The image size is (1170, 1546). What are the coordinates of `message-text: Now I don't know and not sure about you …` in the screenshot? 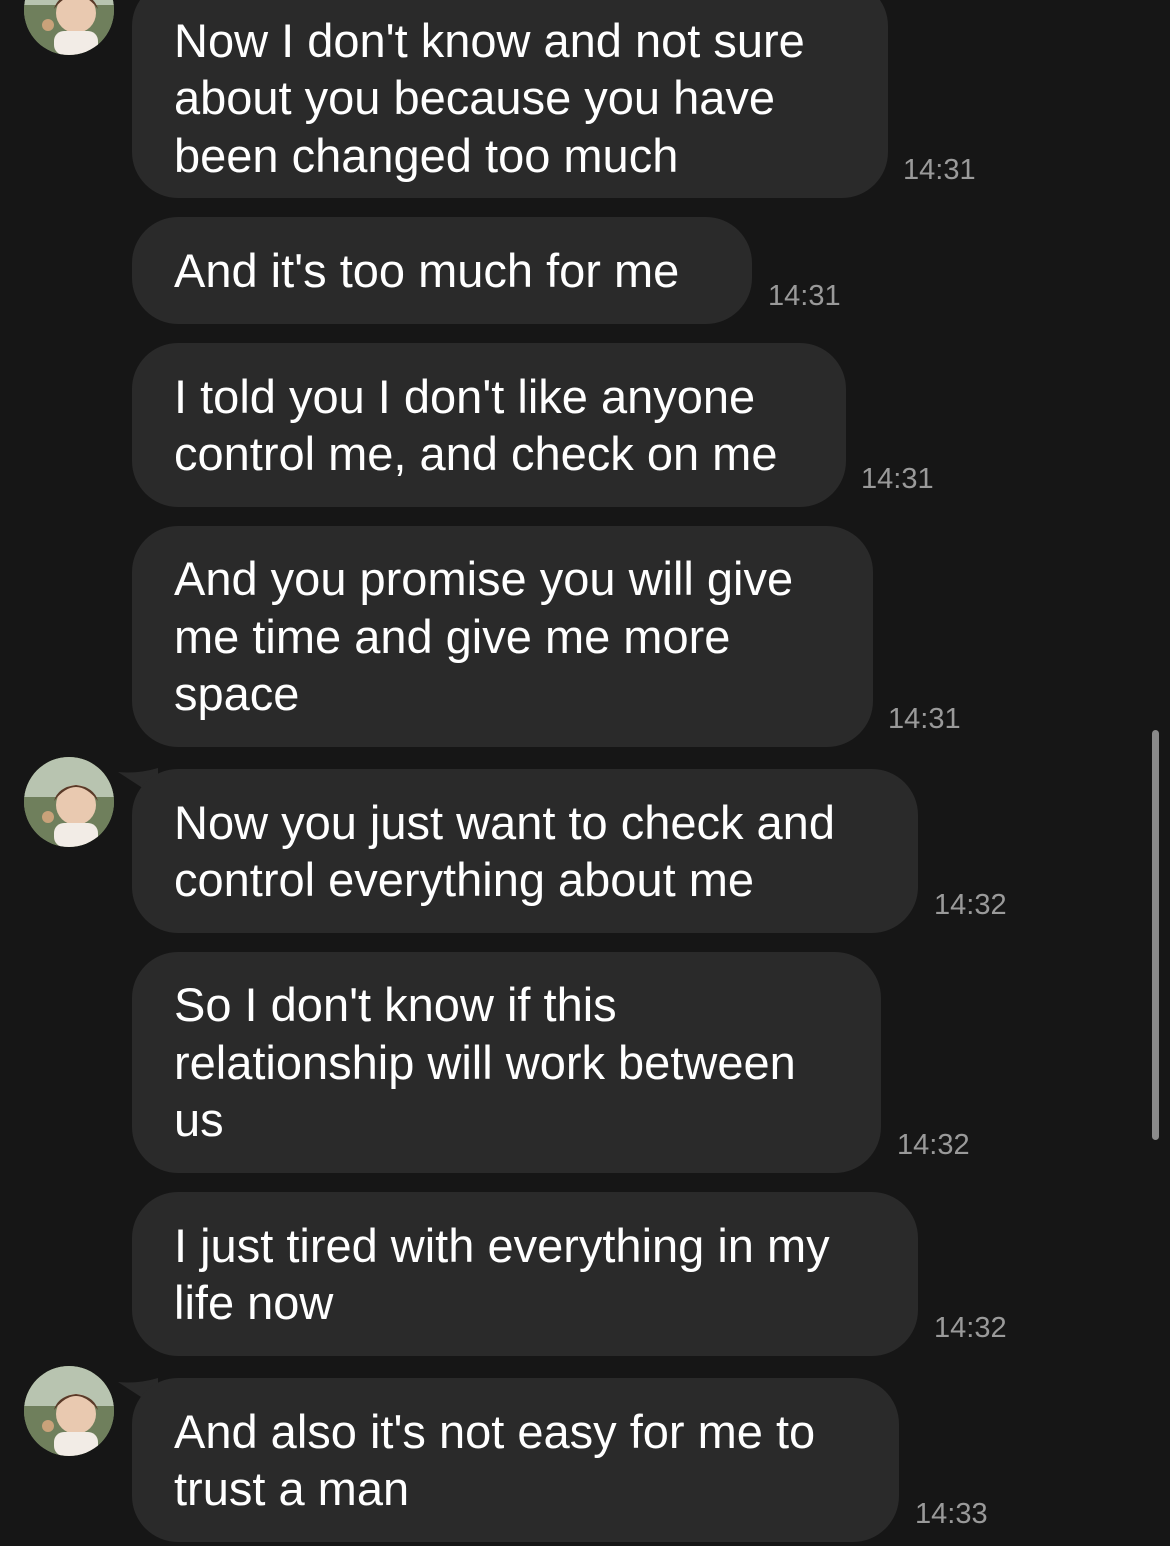 It's located at (489, 97).